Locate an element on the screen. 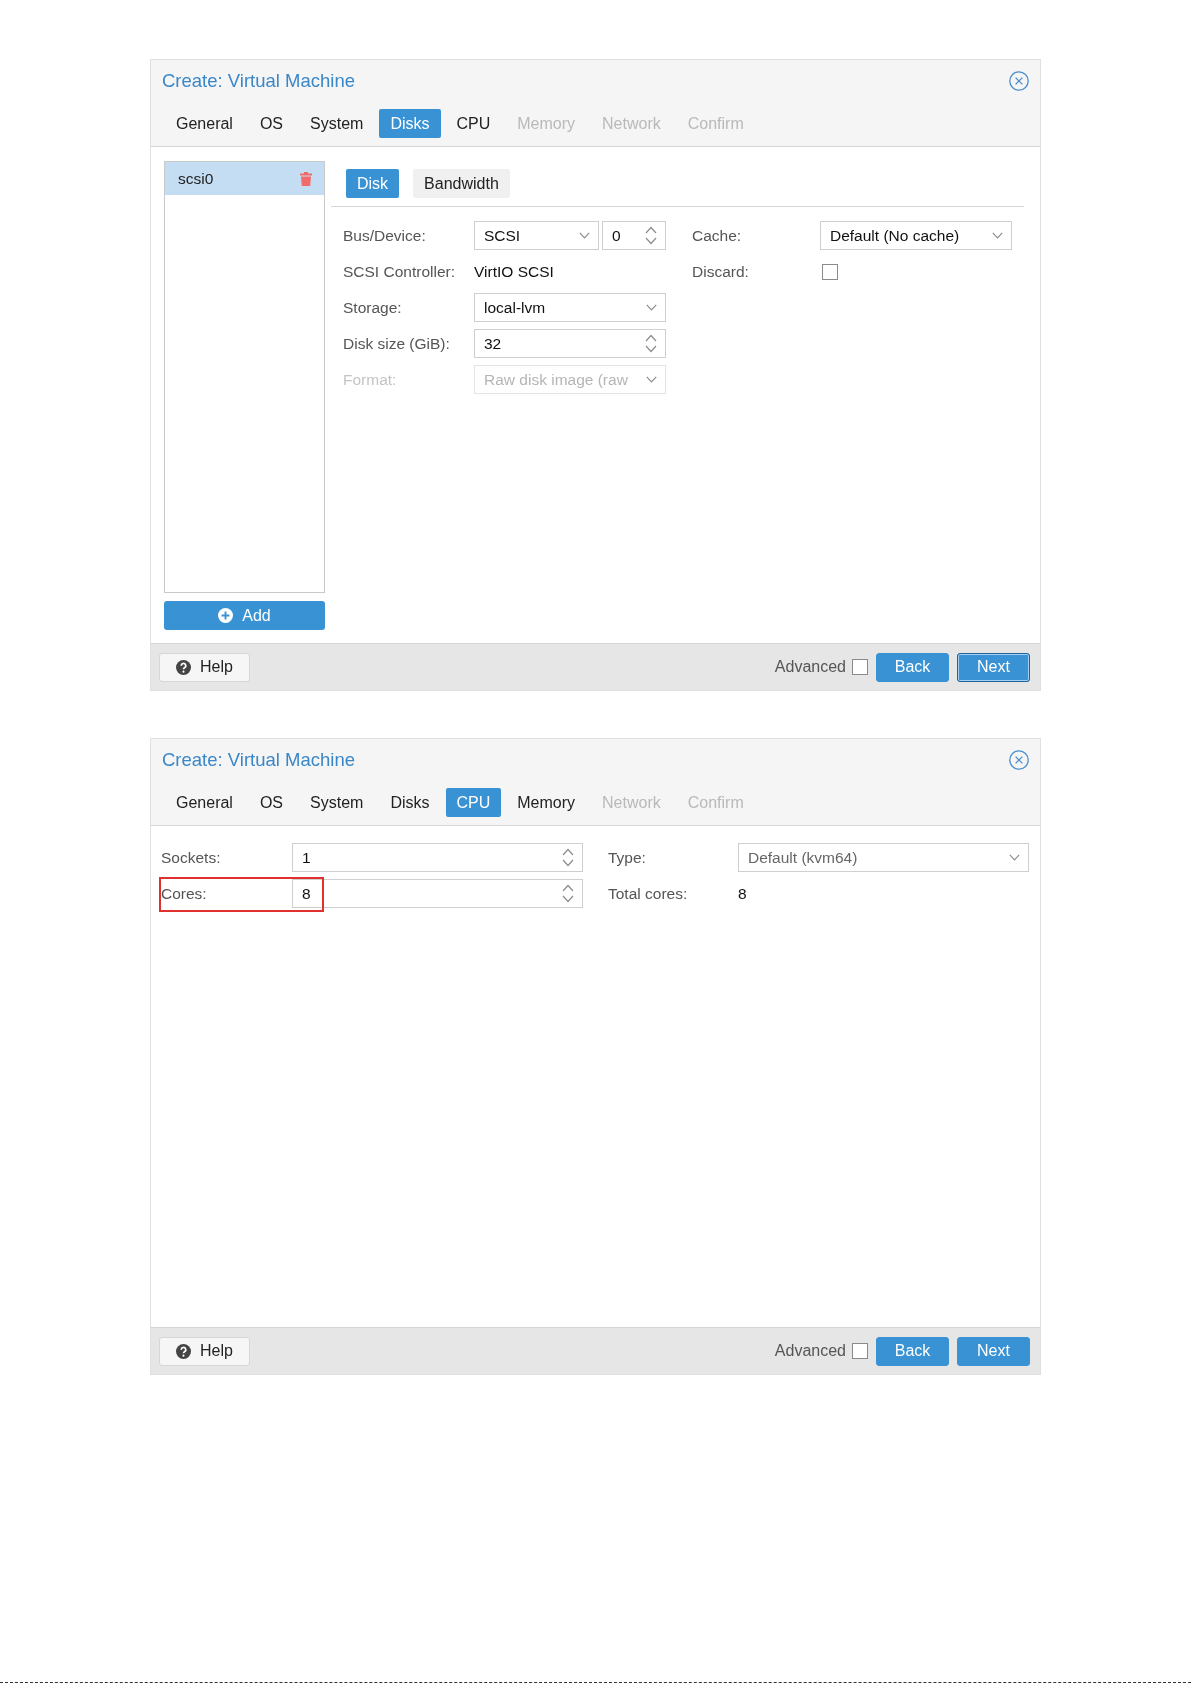 The width and height of the screenshot is (1191, 1685). wizard-tab: CPU is located at coordinates (473, 123).